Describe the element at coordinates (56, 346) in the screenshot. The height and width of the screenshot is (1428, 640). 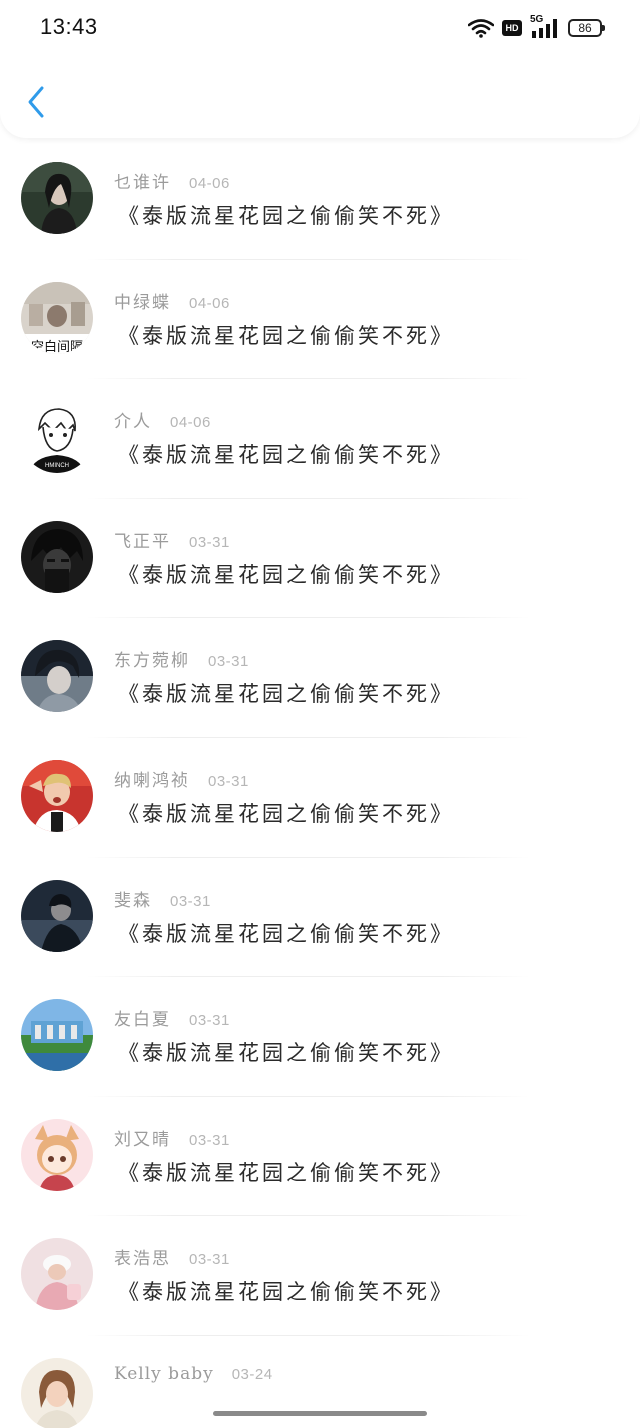
I see `avatar-overlay-text: 空白间隔` at that location.